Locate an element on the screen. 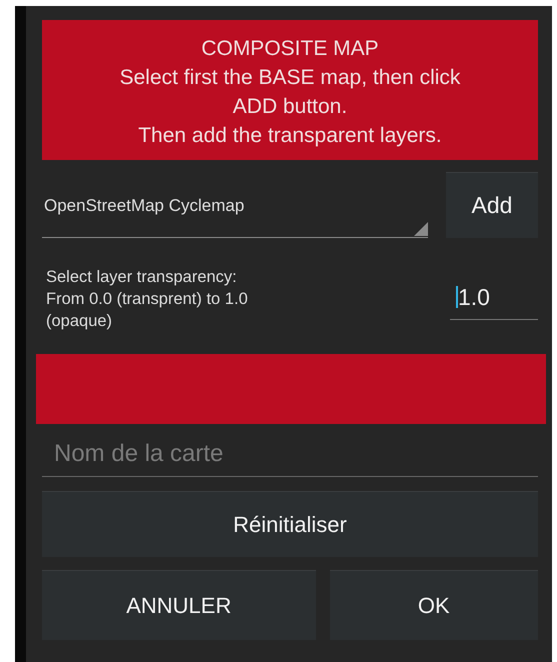 The width and height of the screenshot is (557, 662). add-button: Add is located at coordinates (492, 205).